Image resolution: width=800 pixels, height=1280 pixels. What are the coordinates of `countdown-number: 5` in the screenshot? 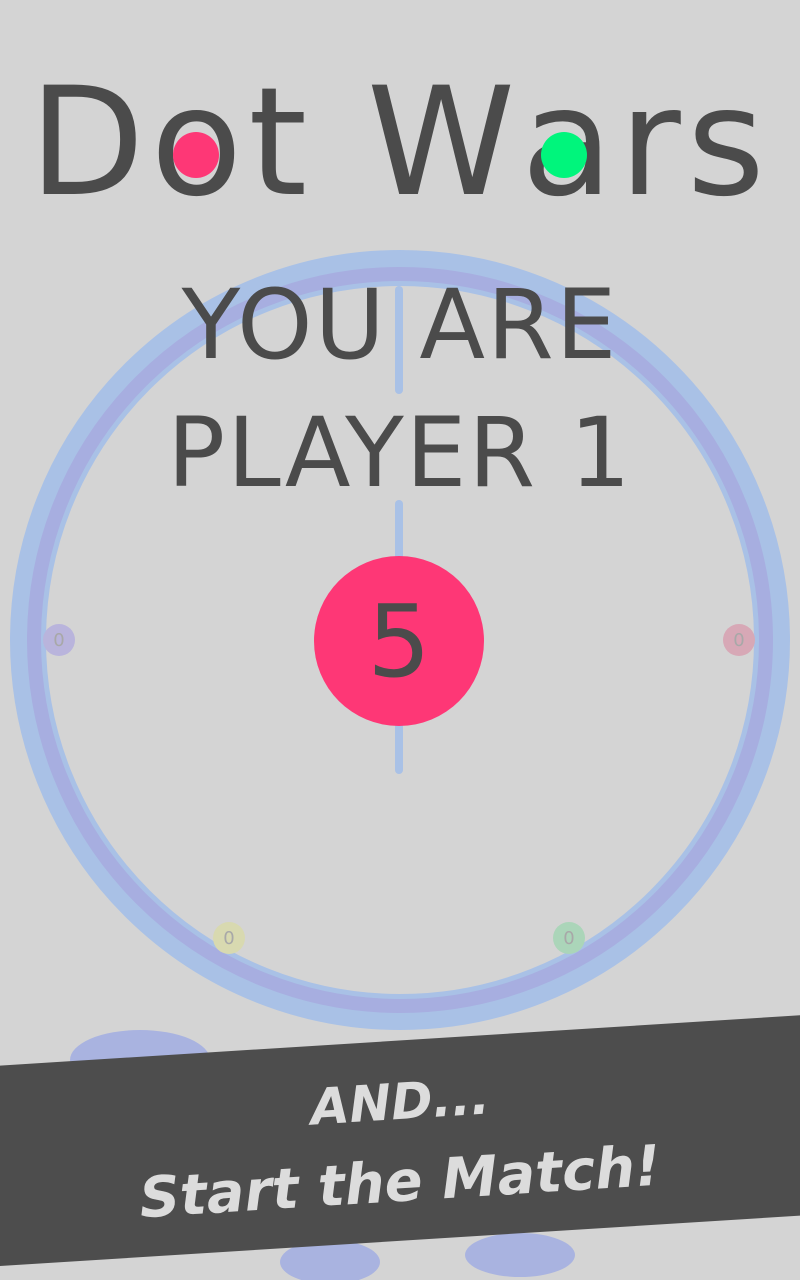 It's located at (399, 641).